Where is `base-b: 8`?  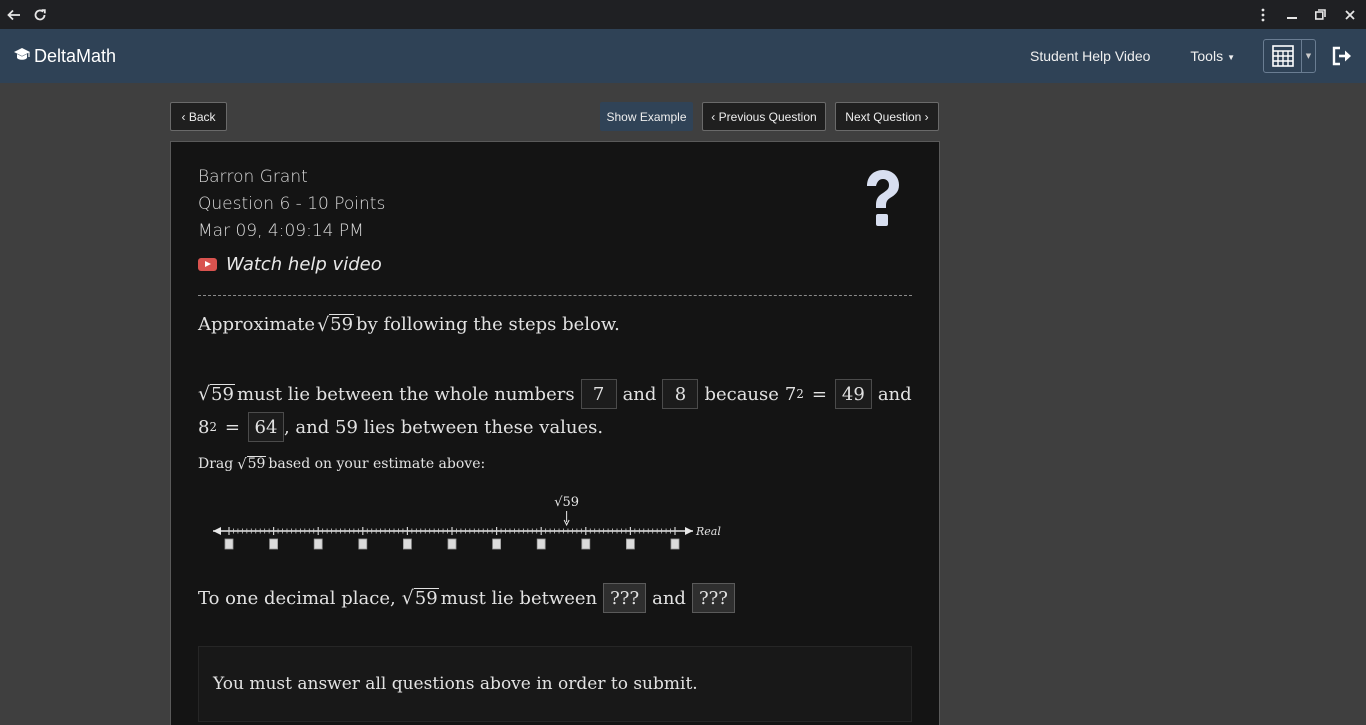 base-b: 8 is located at coordinates (204, 427).